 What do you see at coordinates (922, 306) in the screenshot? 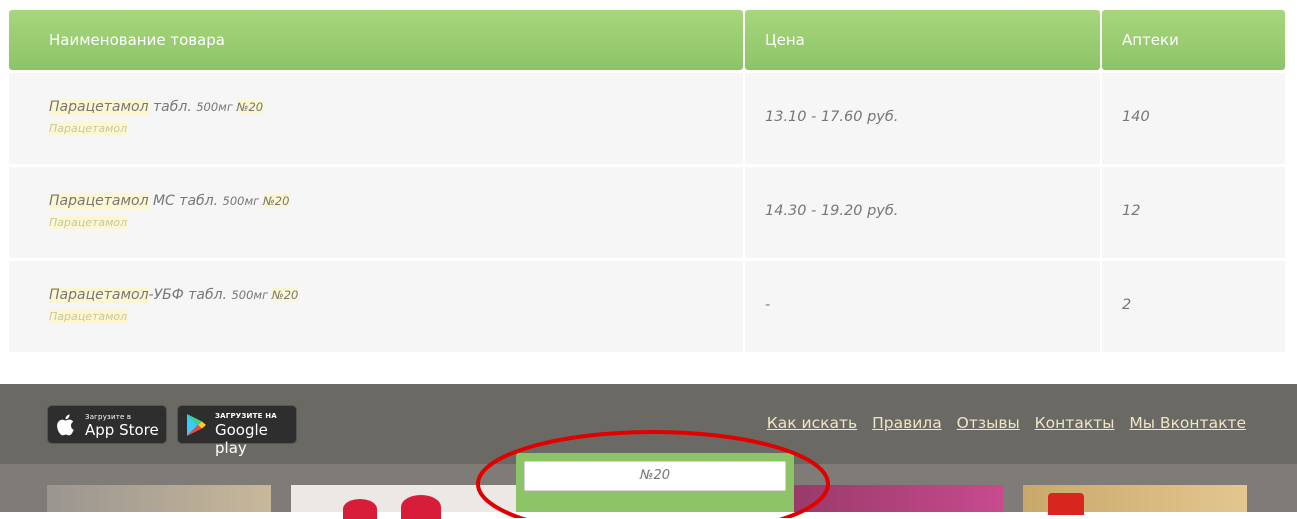
I see `price-cell: -` at bounding box center [922, 306].